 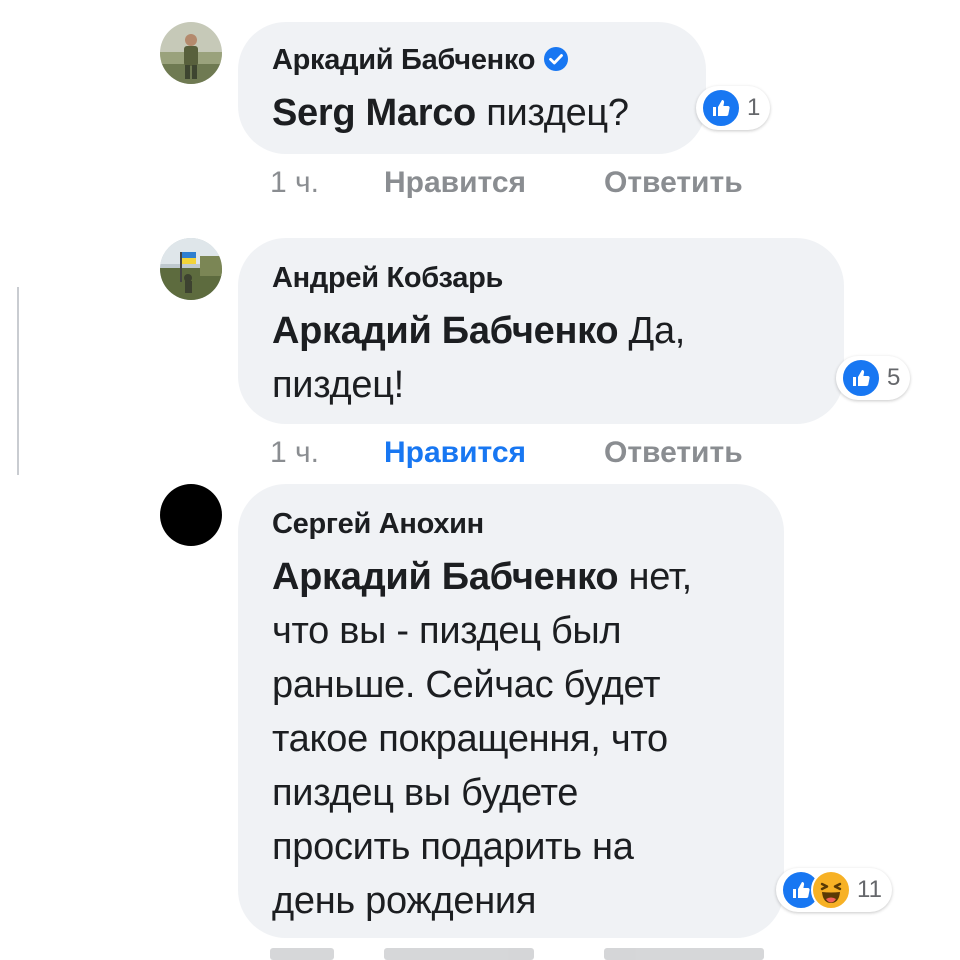 What do you see at coordinates (425, 793) in the screenshot?
I see `comment-text-line: пиздец вы будете` at bounding box center [425, 793].